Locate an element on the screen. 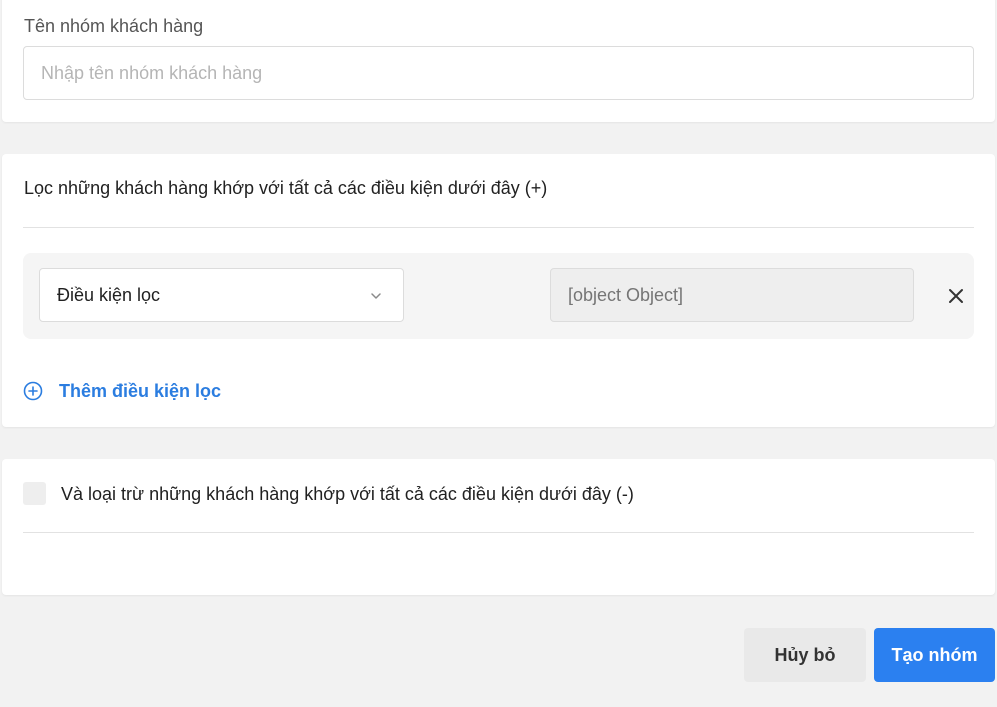  filter-condition-select-value: Điều kiện lọc is located at coordinates (109, 295).